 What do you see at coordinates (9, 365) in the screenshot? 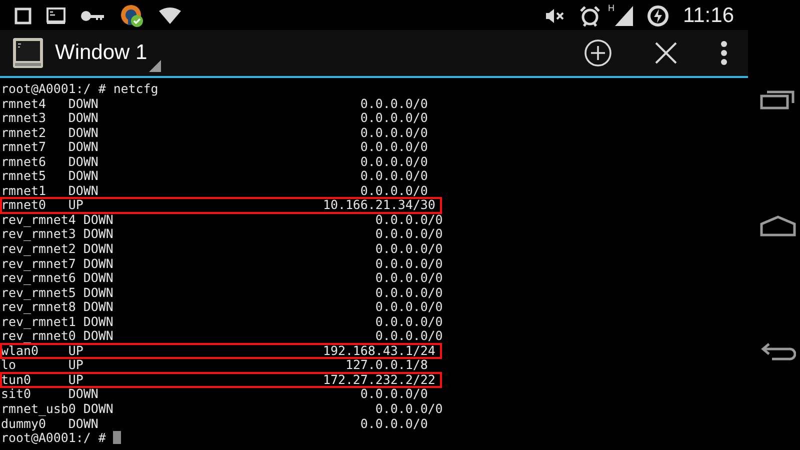
I see `interface-name: lo` at bounding box center [9, 365].